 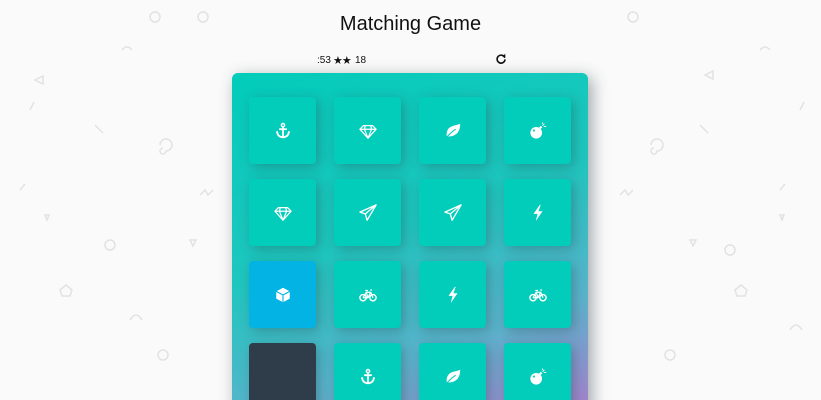 What do you see at coordinates (282, 371) in the screenshot?
I see `card-hidden` at bounding box center [282, 371].